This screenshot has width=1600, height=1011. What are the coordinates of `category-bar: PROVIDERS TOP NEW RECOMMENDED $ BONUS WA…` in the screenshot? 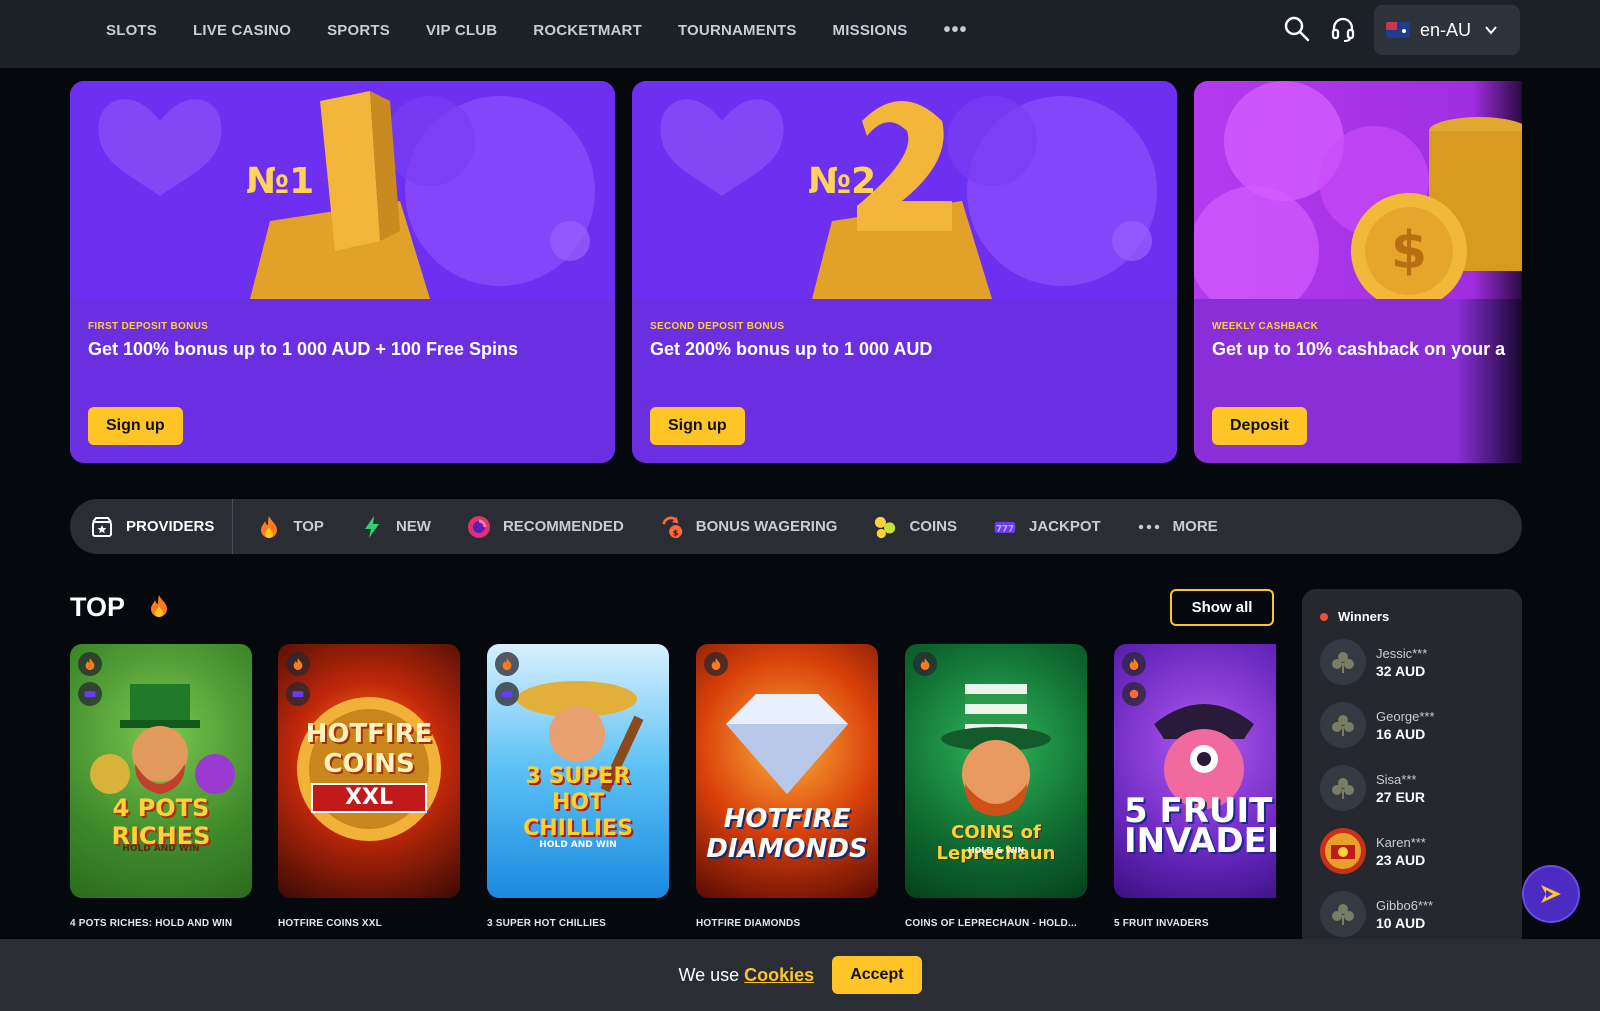 It's located at (796, 526).